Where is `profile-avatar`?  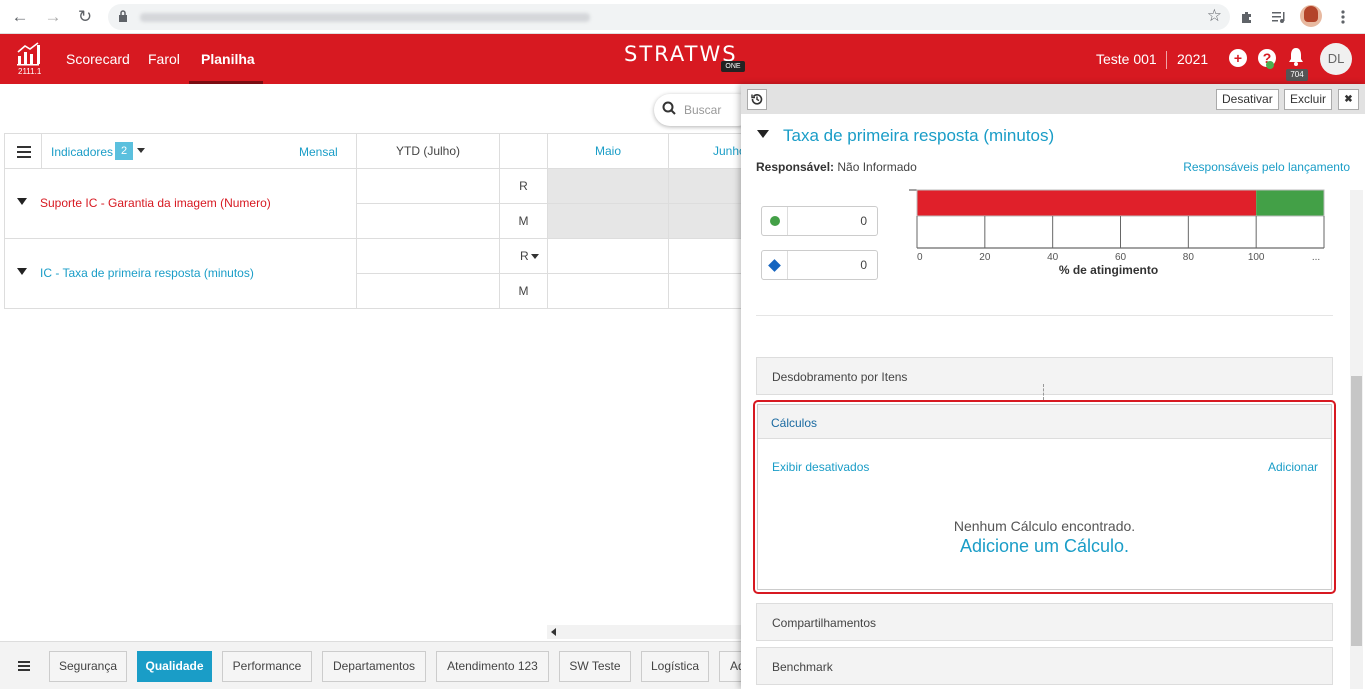
profile-avatar is located at coordinates (1311, 16).